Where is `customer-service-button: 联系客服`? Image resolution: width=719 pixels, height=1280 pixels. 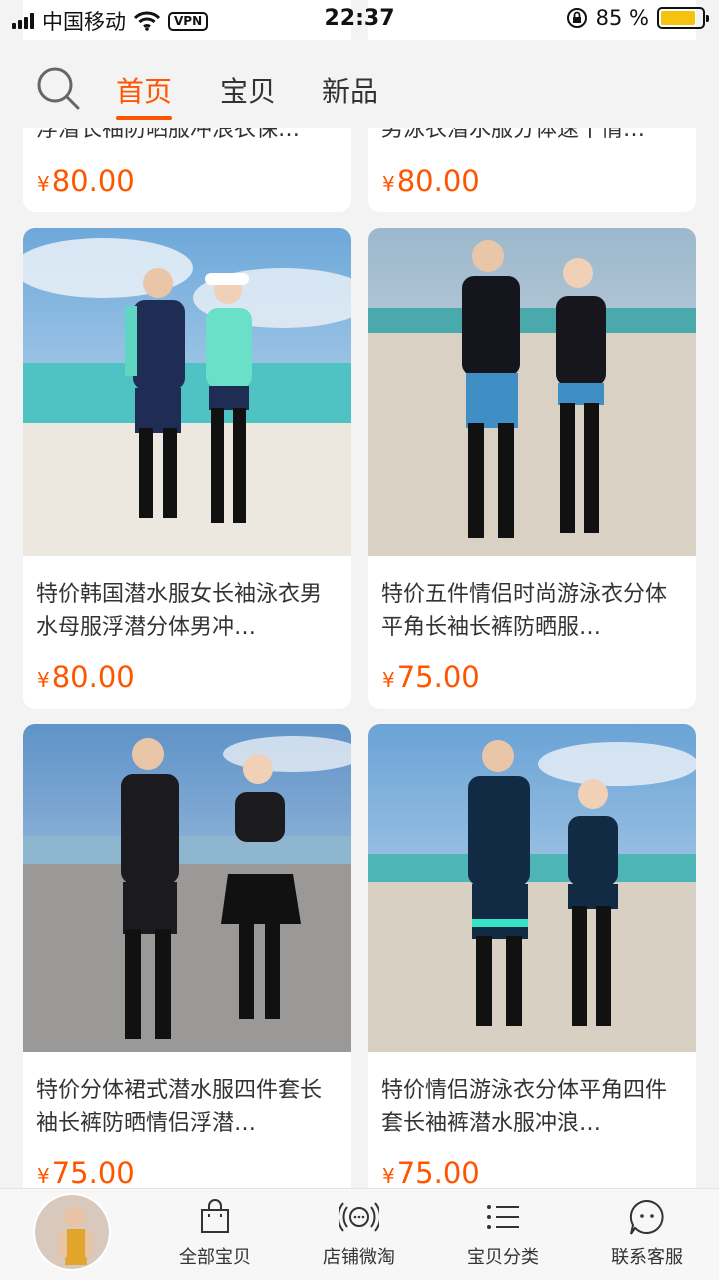 customer-service-button: 联系客服 is located at coordinates (647, 1233).